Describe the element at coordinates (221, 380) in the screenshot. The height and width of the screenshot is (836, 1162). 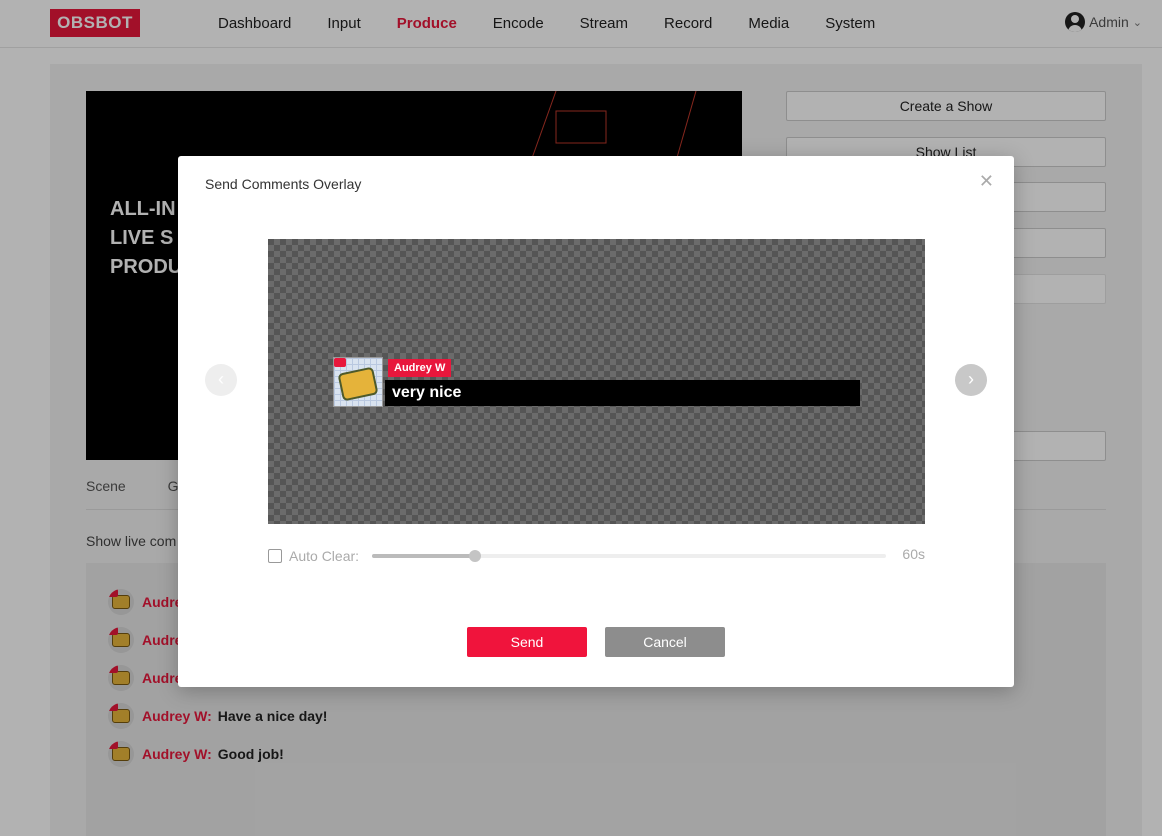
I see `chevron-left-icon: ‹` at that location.